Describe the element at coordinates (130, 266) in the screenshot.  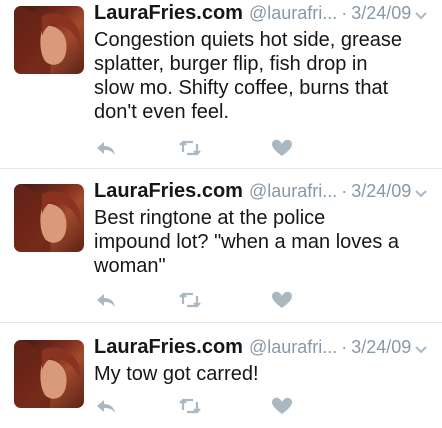
I see `tweet-text-line: woman"` at that location.